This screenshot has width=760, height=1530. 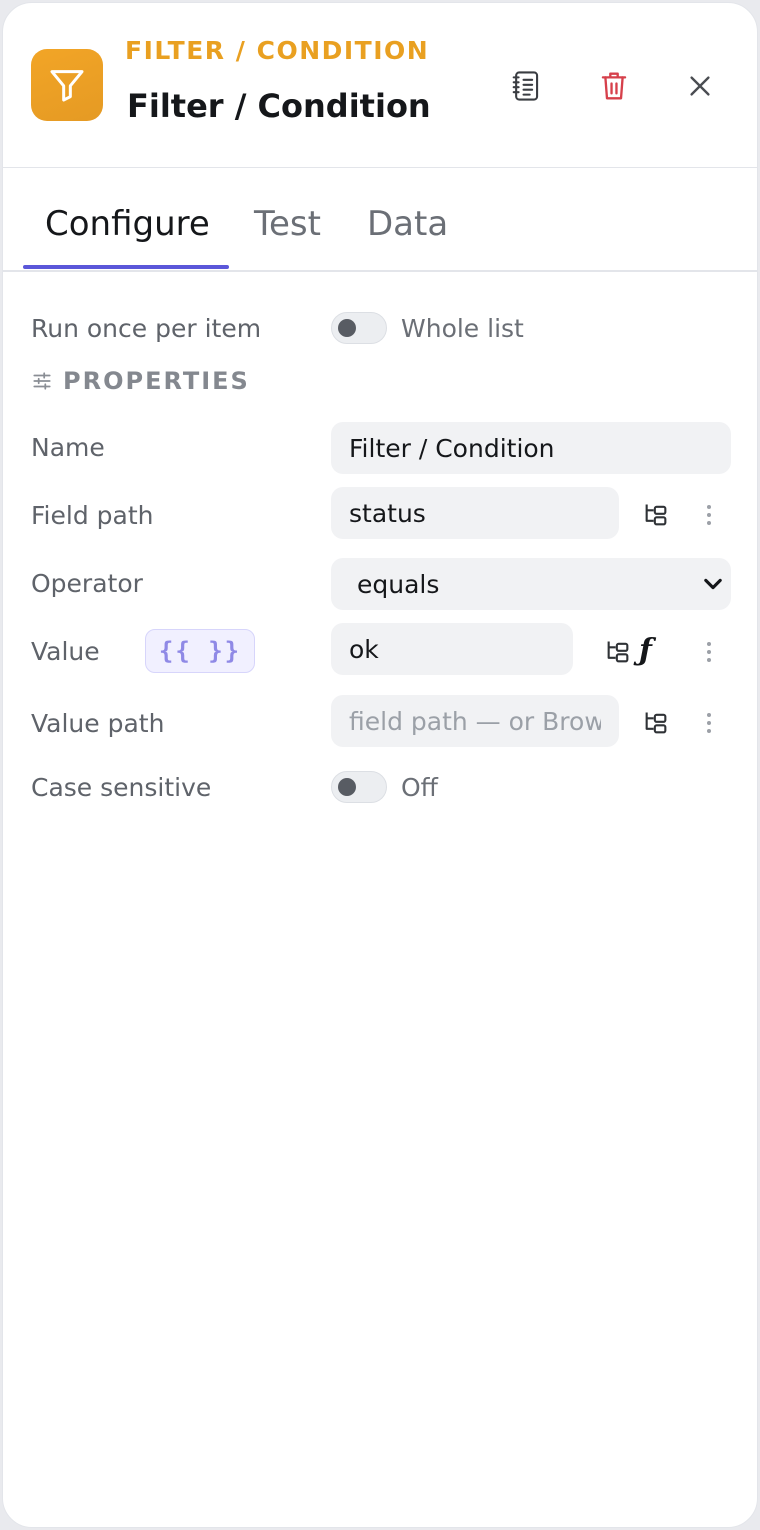 What do you see at coordinates (531, 584) in the screenshot?
I see `operator-select: equals` at bounding box center [531, 584].